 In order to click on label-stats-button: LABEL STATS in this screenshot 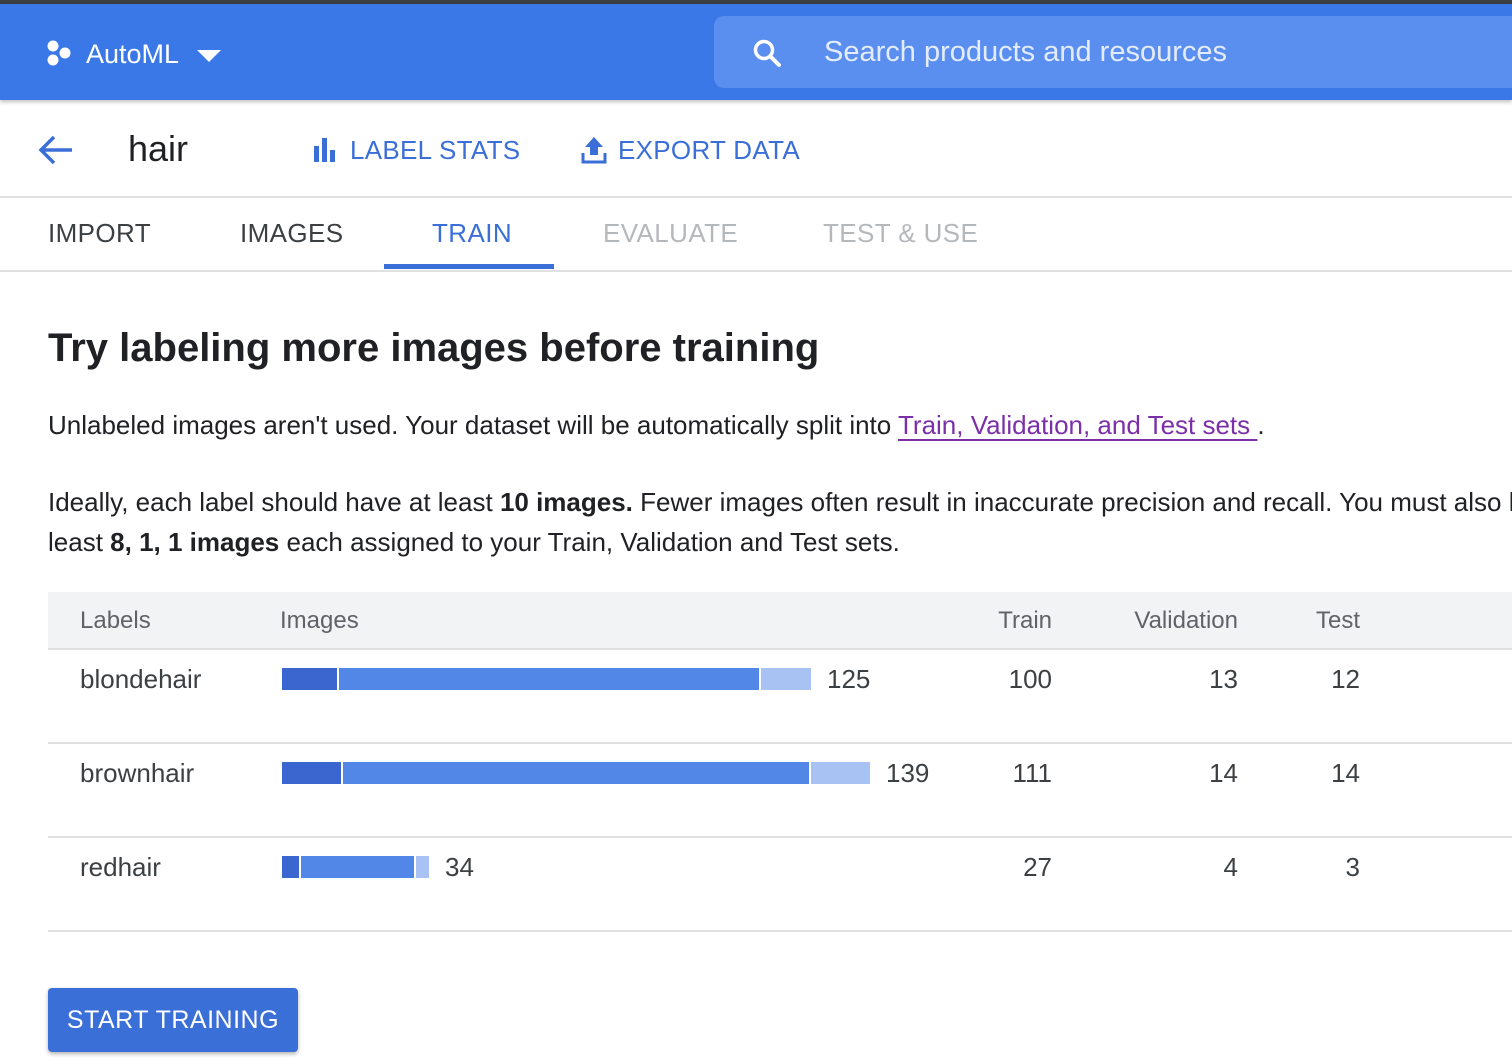, I will do `click(416, 150)`.